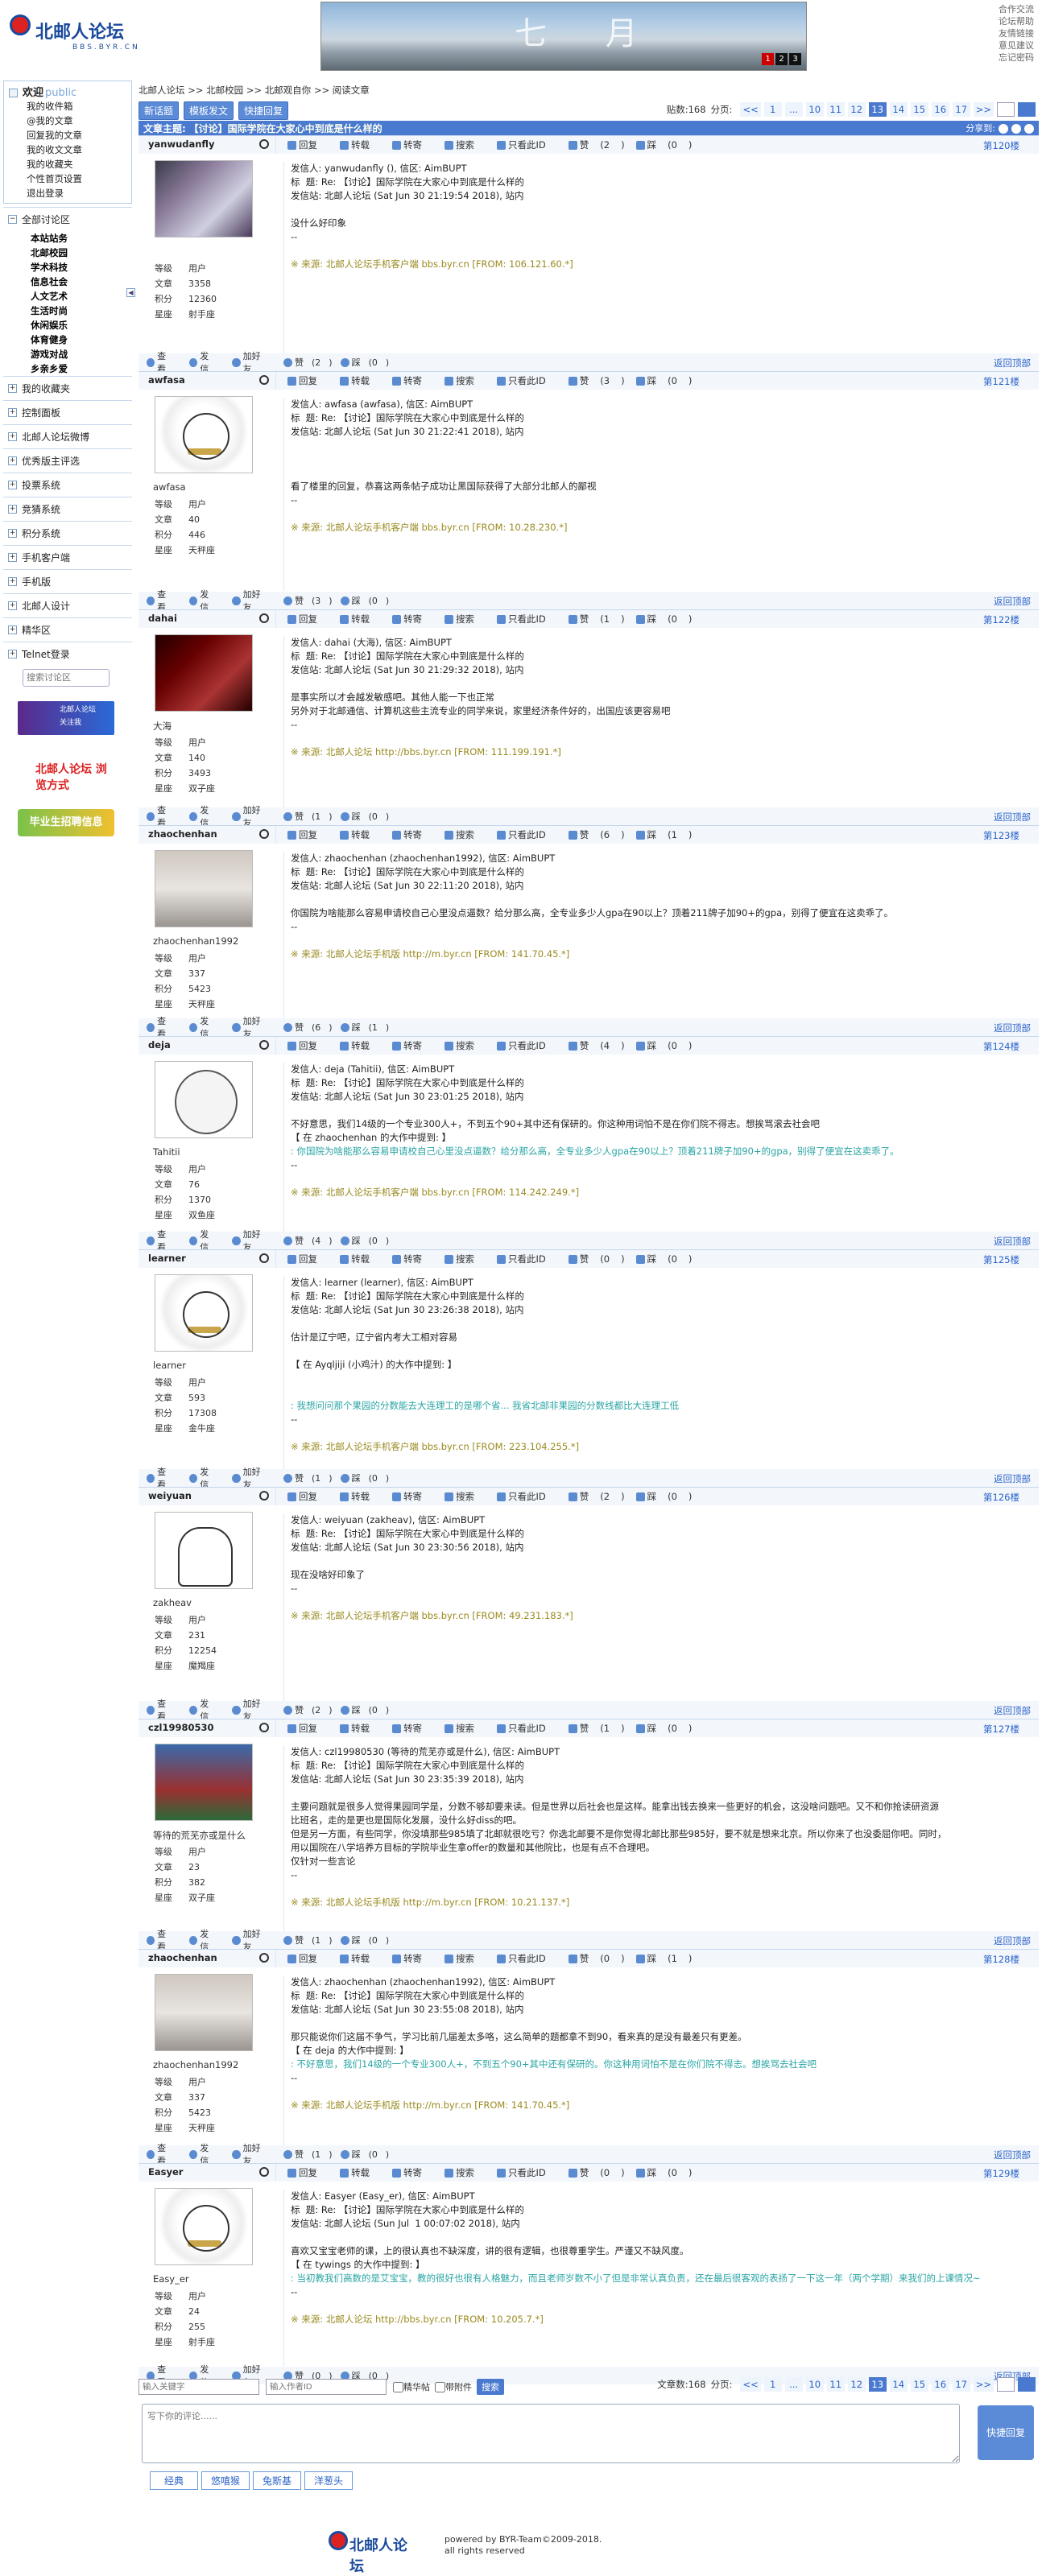  Describe the element at coordinates (67, 325) in the screenshot. I see `board-category: 休闲娱乐` at that location.